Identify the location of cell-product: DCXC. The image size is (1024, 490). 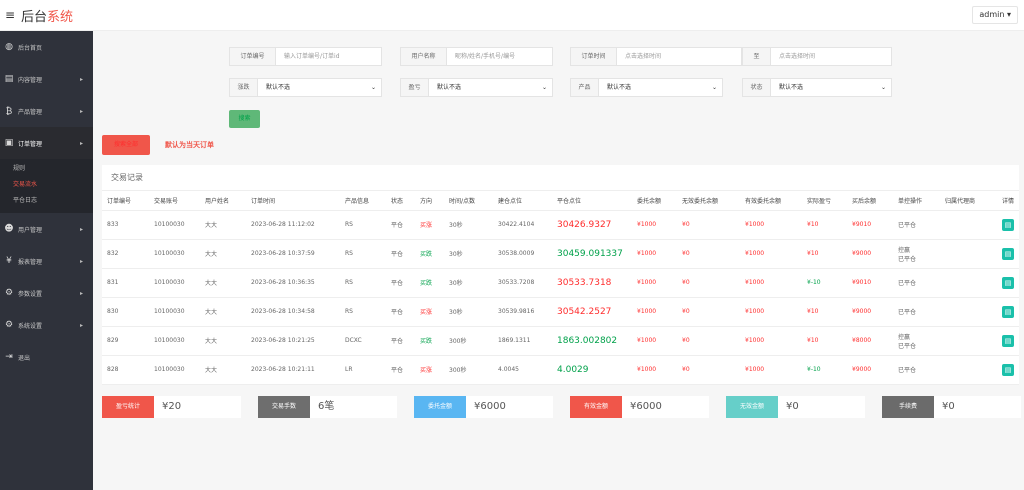
(363, 341).